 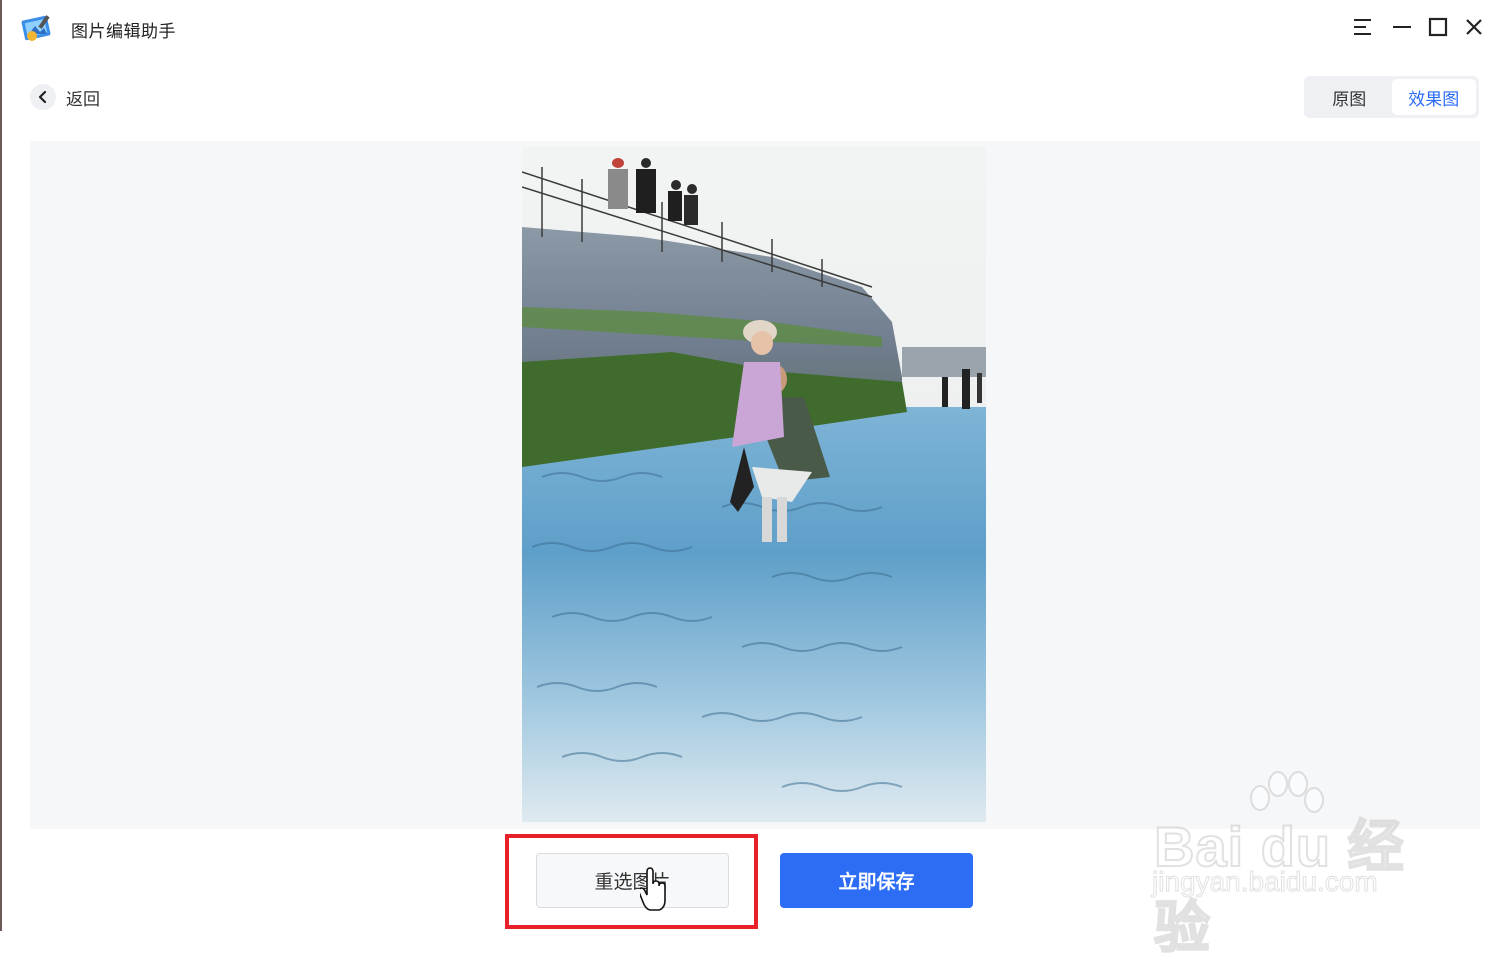 What do you see at coordinates (653, 889) in the screenshot?
I see `hand-cursor-icon` at bounding box center [653, 889].